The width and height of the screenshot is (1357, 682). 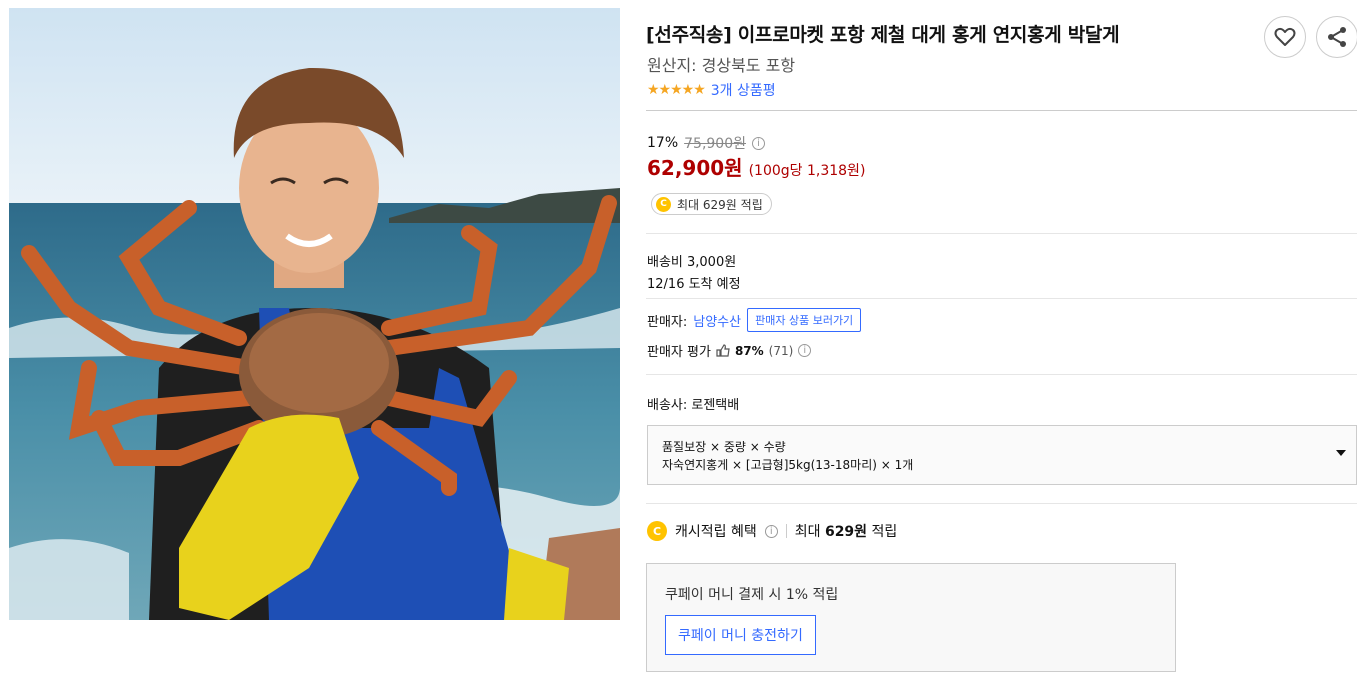 I want to click on review-count-link: 3개 상품평, so click(x=743, y=90).